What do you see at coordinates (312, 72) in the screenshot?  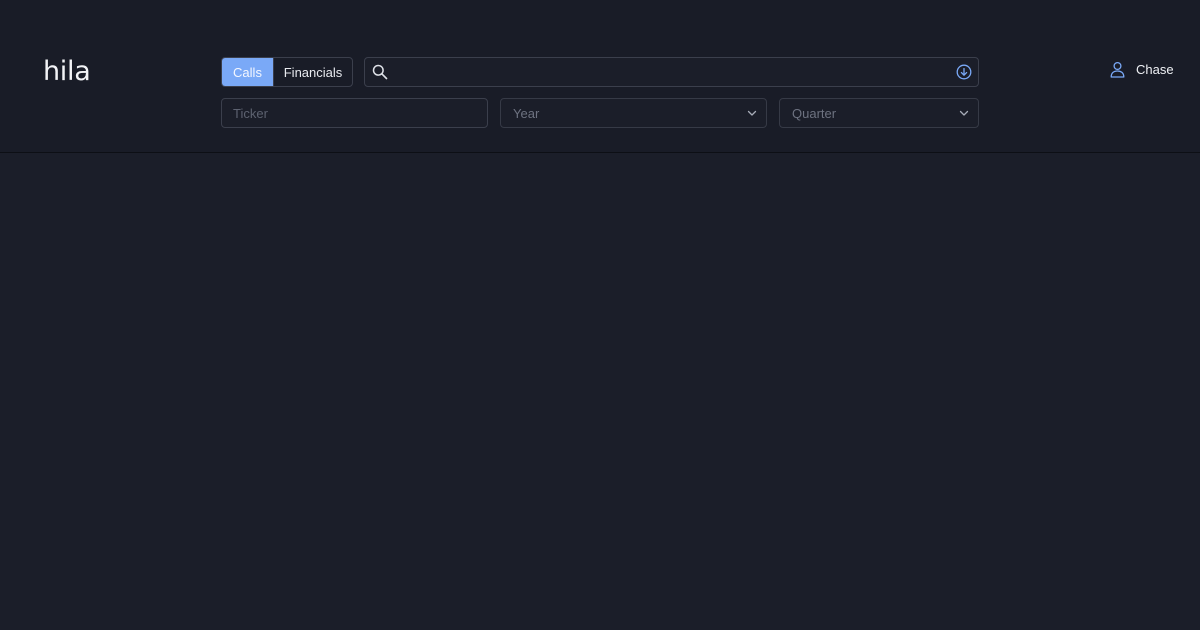 I see `financials-tab: Financials` at bounding box center [312, 72].